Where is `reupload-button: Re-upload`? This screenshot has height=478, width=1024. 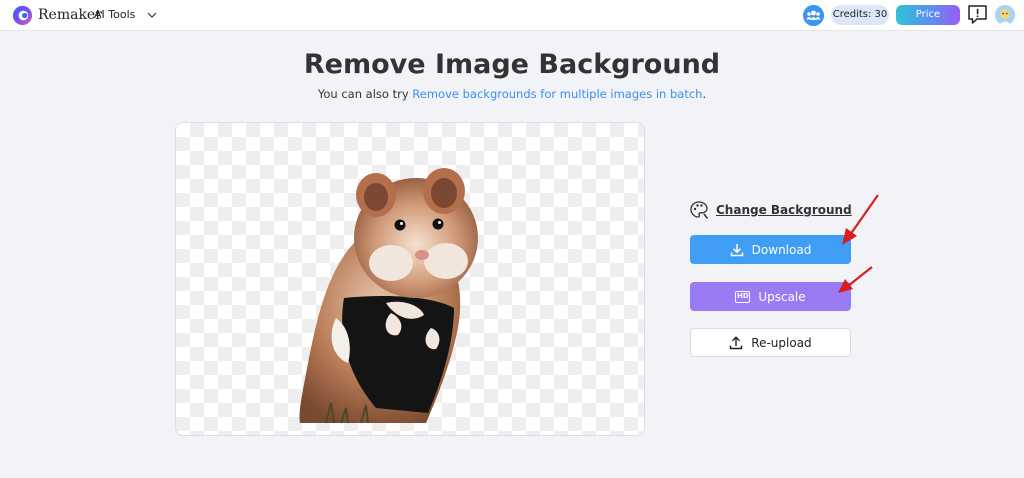 reupload-button: Re-upload is located at coordinates (770, 342).